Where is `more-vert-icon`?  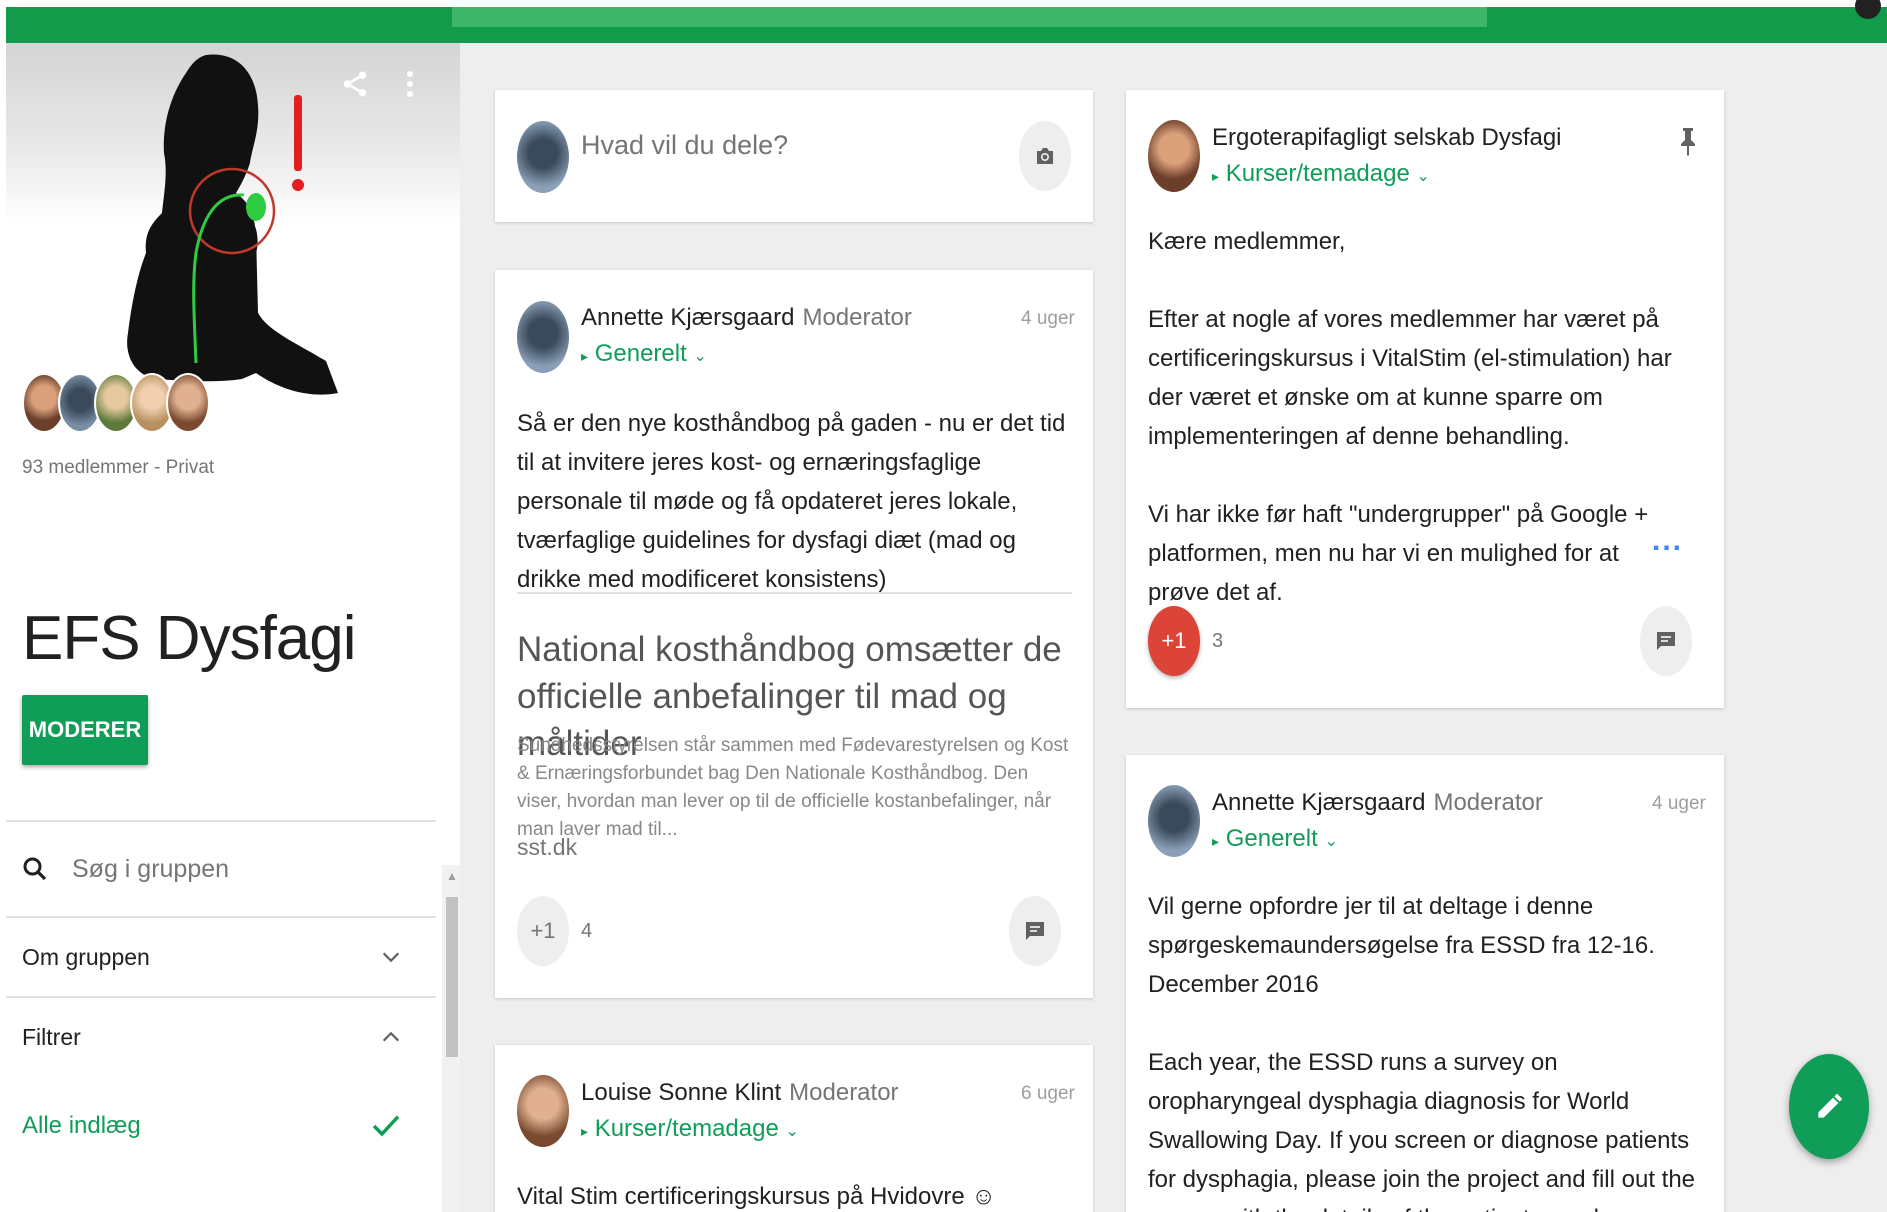 more-vert-icon is located at coordinates (426, 89).